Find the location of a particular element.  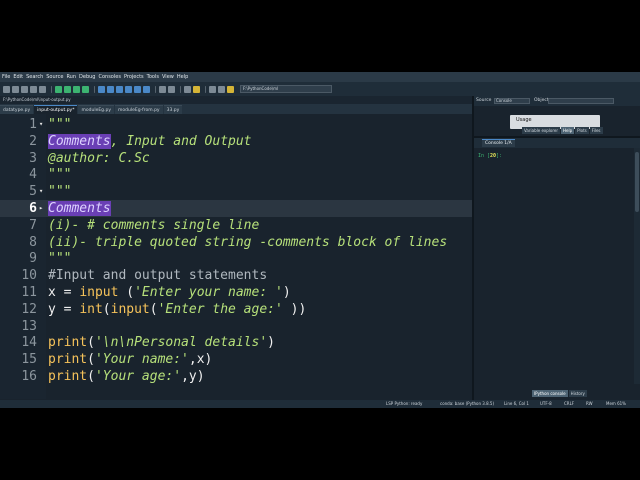

menu-run: Run is located at coordinates (71, 77).